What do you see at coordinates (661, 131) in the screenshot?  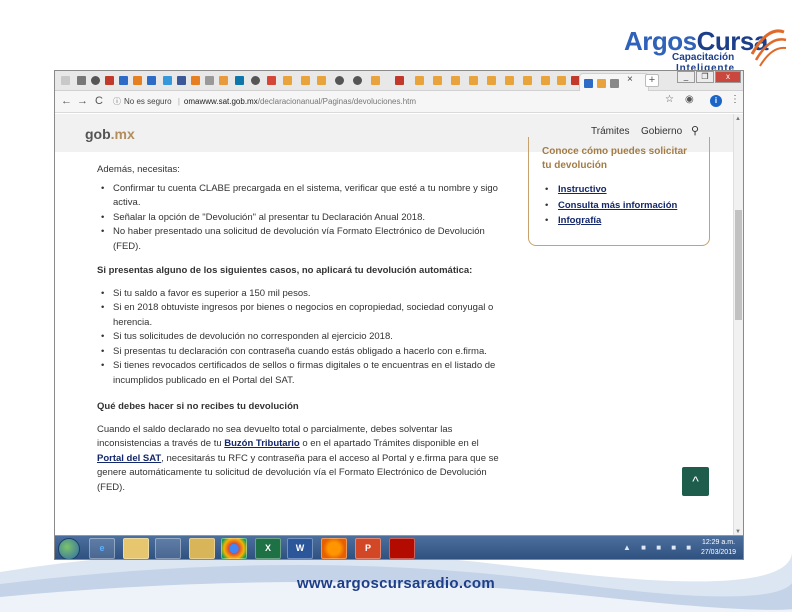 I see `nav-gobierno: Gobierno` at bounding box center [661, 131].